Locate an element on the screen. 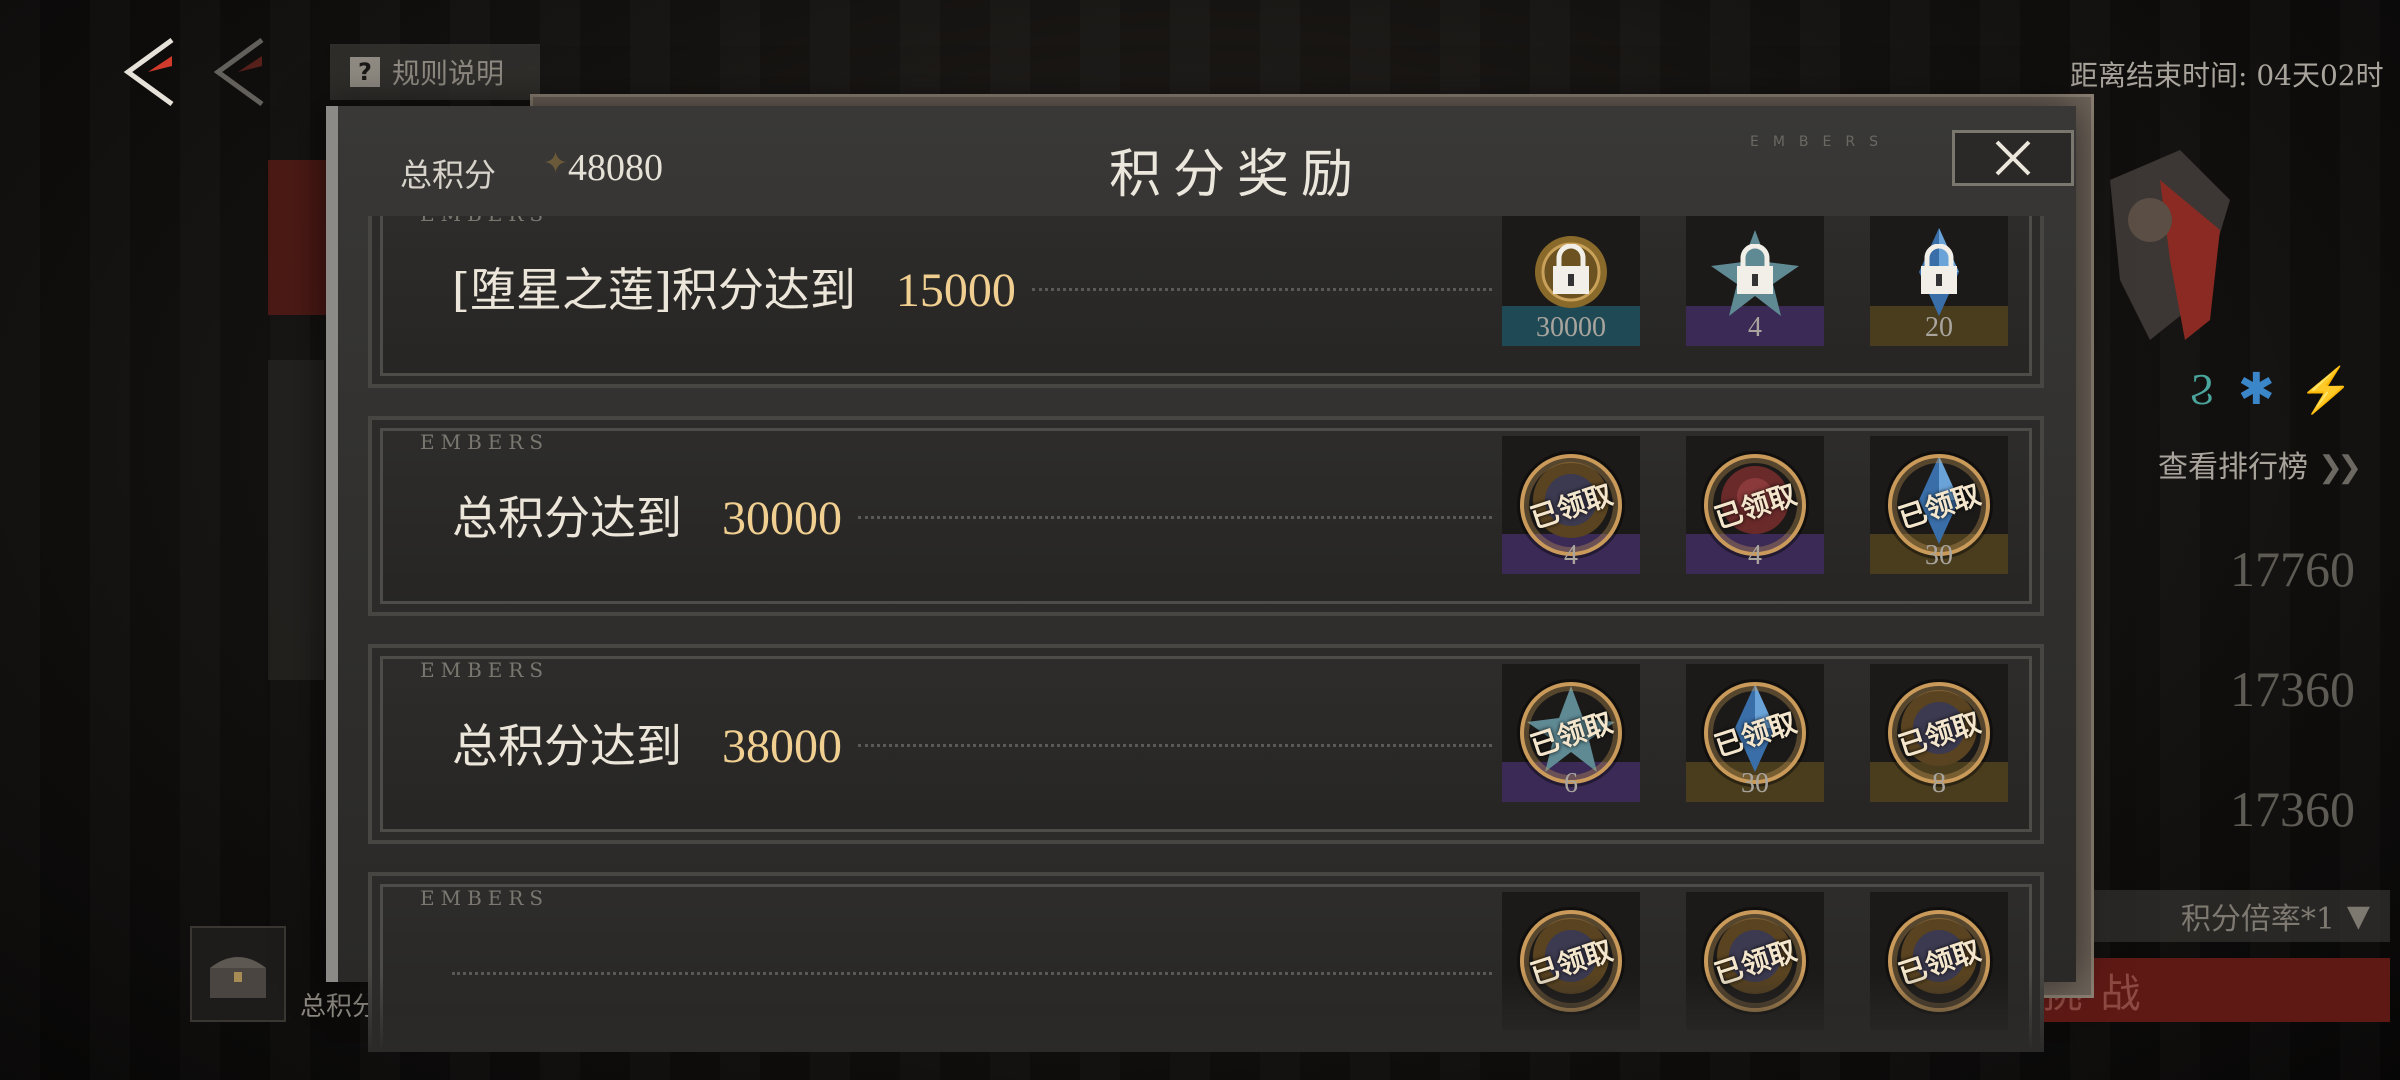 The width and height of the screenshot is (2400, 1080). reward-items: 已领取 已领取 已领取 is located at coordinates (1755, 961).